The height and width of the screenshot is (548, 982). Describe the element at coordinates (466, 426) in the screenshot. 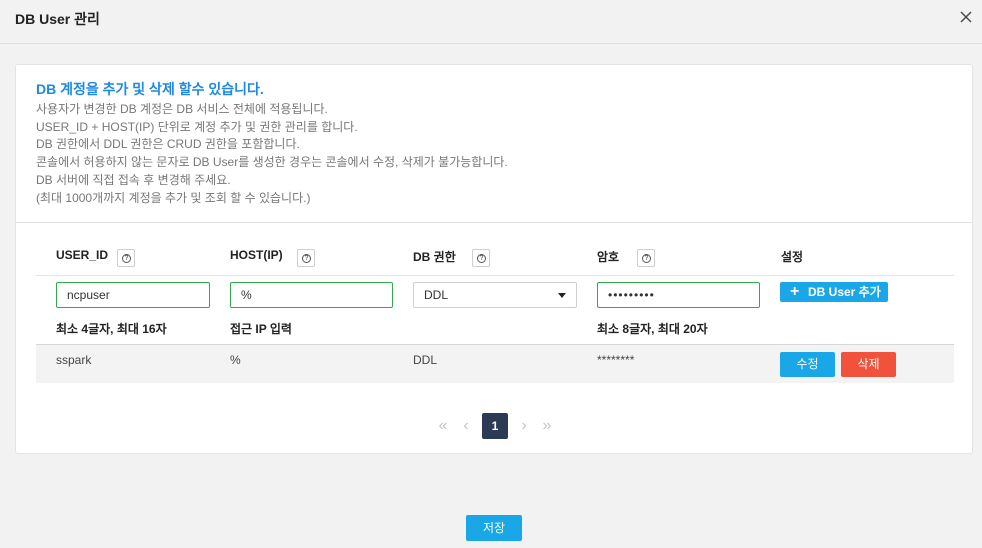

I see `prev-page-icon: ‹` at that location.